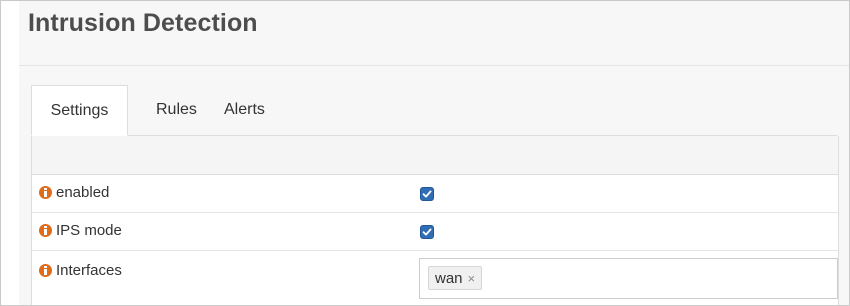 Image resolution: width=850 pixels, height=306 pixels. What do you see at coordinates (628, 278) in the screenshot?
I see `interfaces-tag-input: wan ×` at bounding box center [628, 278].